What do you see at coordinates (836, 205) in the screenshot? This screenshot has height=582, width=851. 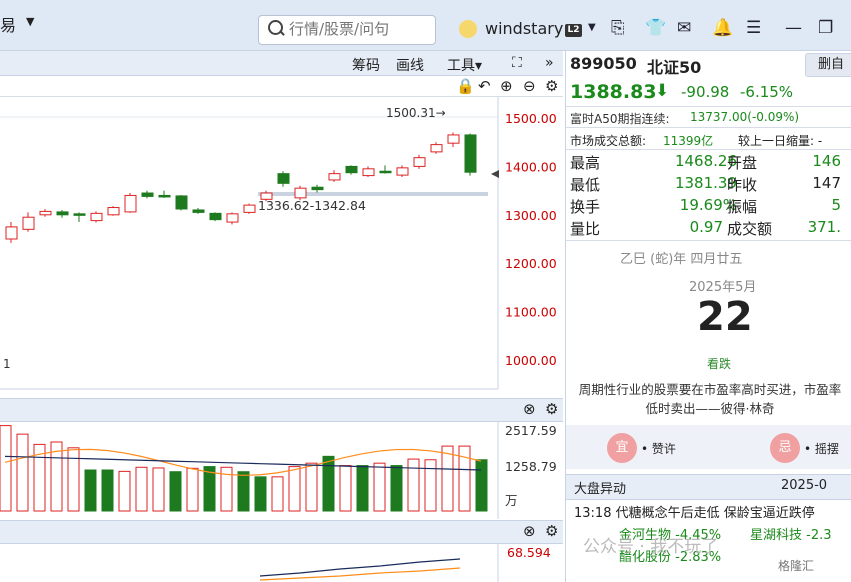 I see `amplitude-value: 5` at bounding box center [836, 205].